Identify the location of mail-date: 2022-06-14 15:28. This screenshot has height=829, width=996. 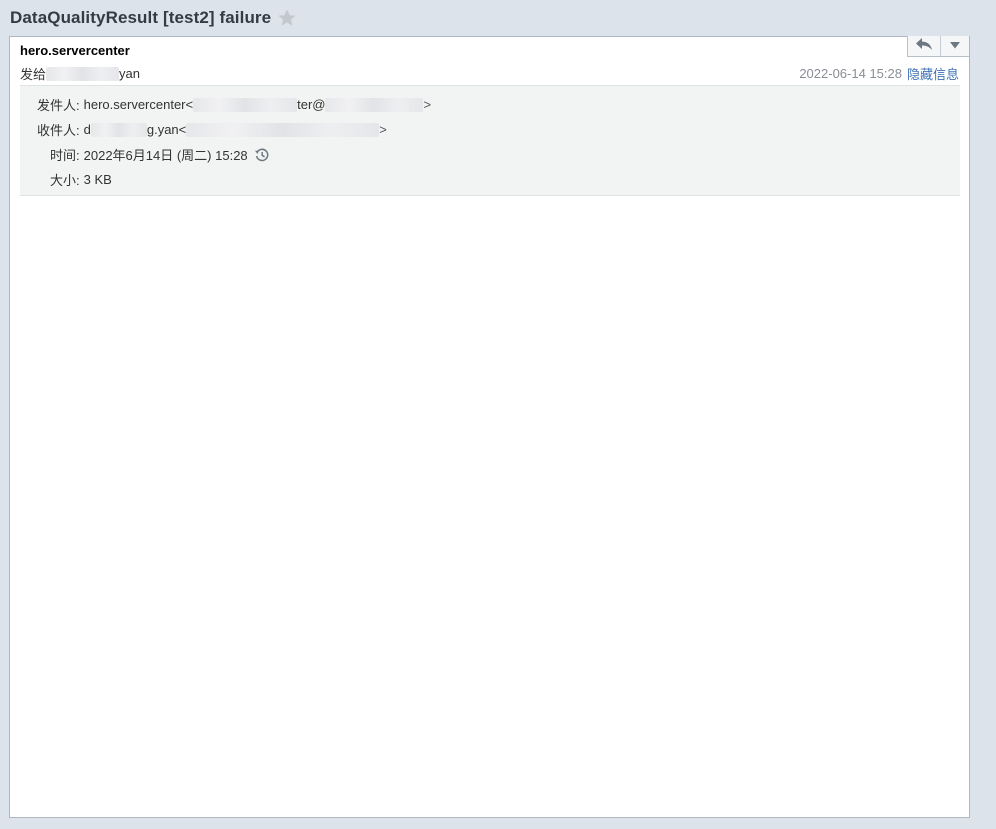
(850, 73).